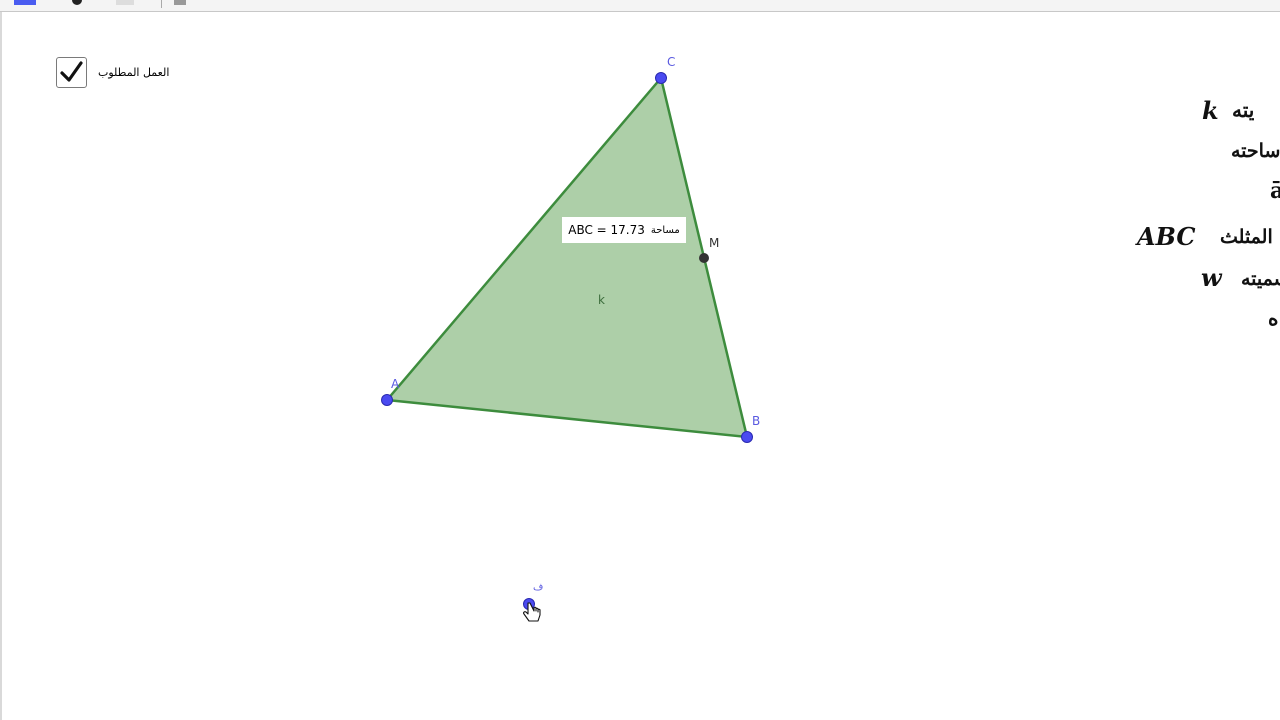 This screenshot has height=720, width=1280. What do you see at coordinates (756, 421) in the screenshot?
I see `label-b: B` at bounding box center [756, 421].